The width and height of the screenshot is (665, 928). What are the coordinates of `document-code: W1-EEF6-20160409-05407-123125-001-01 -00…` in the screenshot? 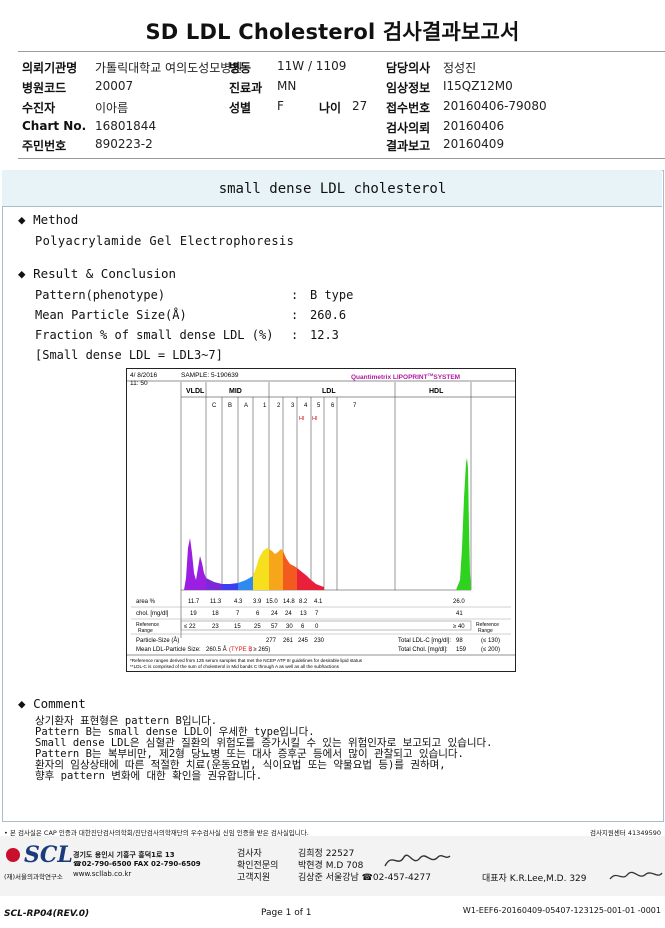 It's located at (561, 910).